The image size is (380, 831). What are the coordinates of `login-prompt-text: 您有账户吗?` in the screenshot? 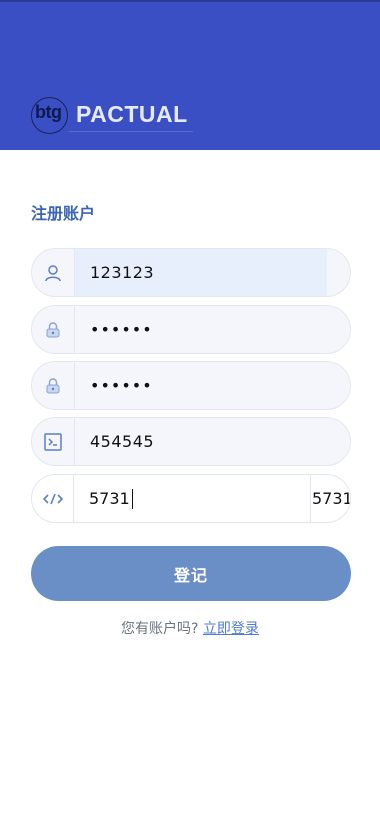 It's located at (160, 629).